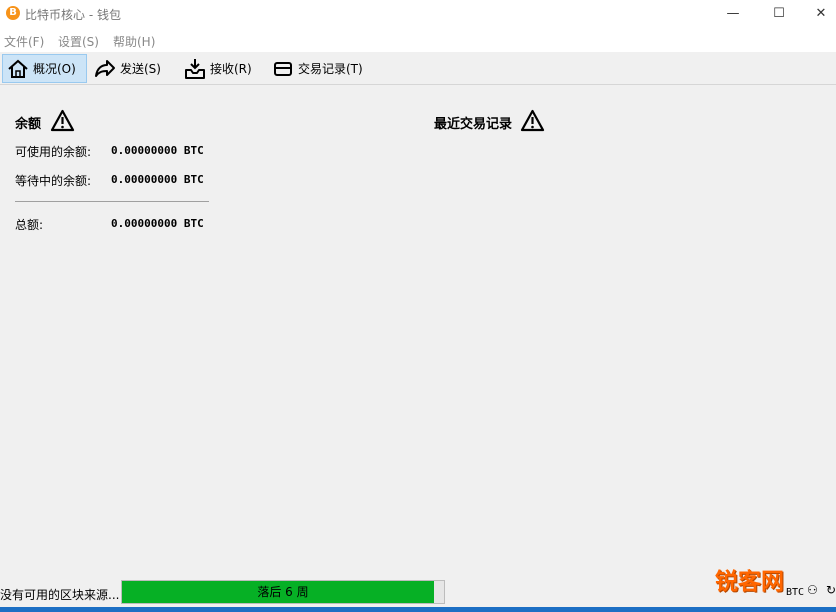  I want to click on sync-progress-bar: 落后 6 周, so click(283, 592).